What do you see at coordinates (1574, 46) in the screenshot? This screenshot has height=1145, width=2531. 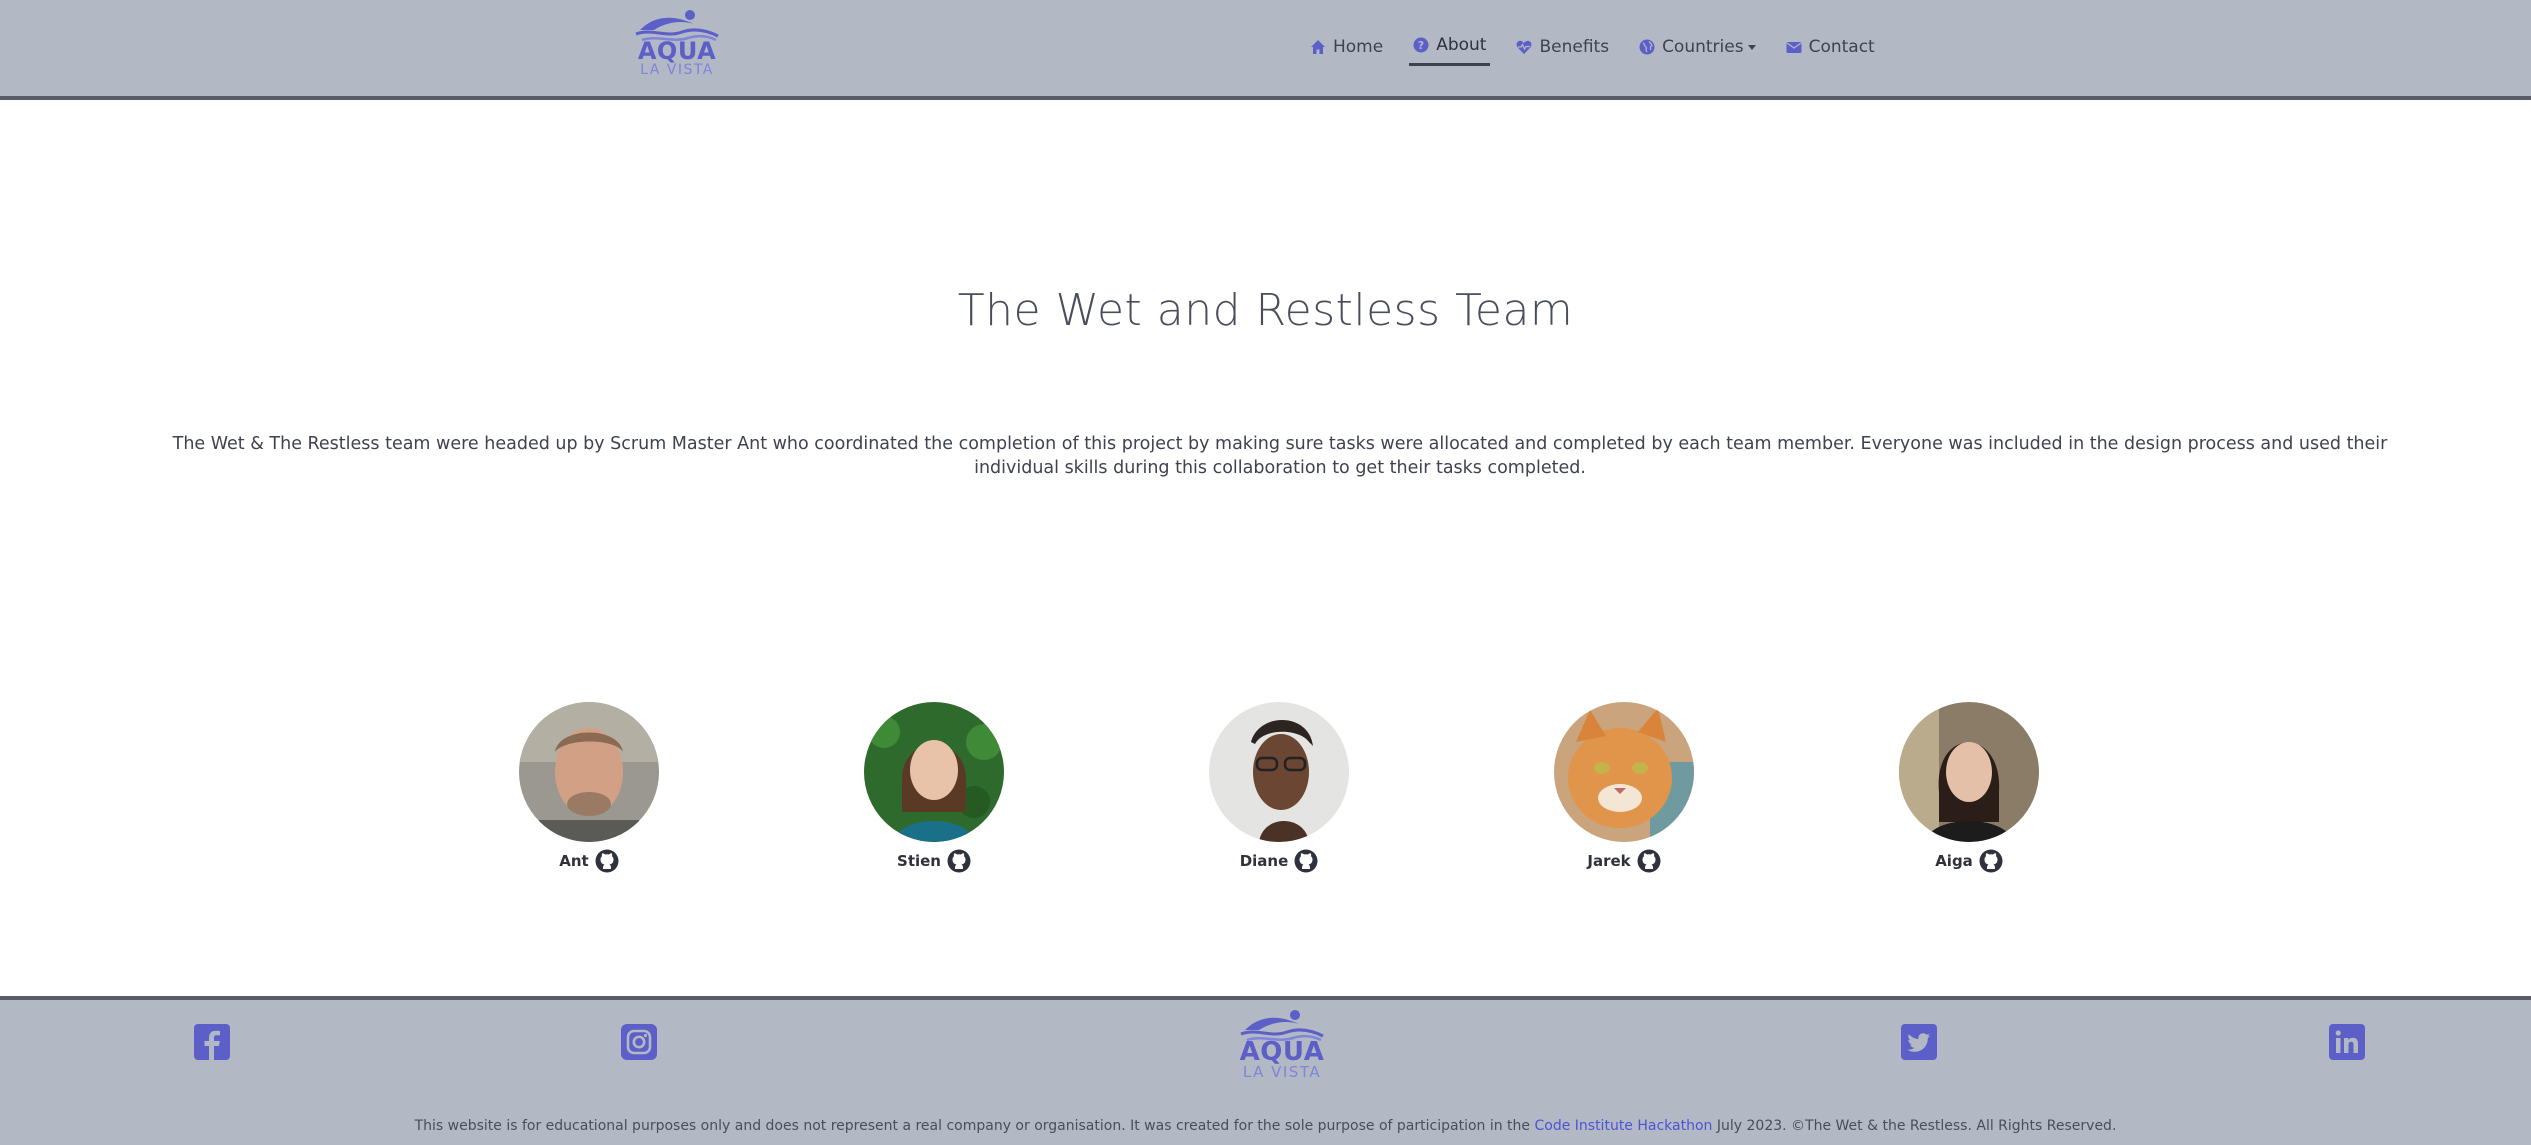 I see `nav-benefits-label: Benefits` at bounding box center [1574, 46].